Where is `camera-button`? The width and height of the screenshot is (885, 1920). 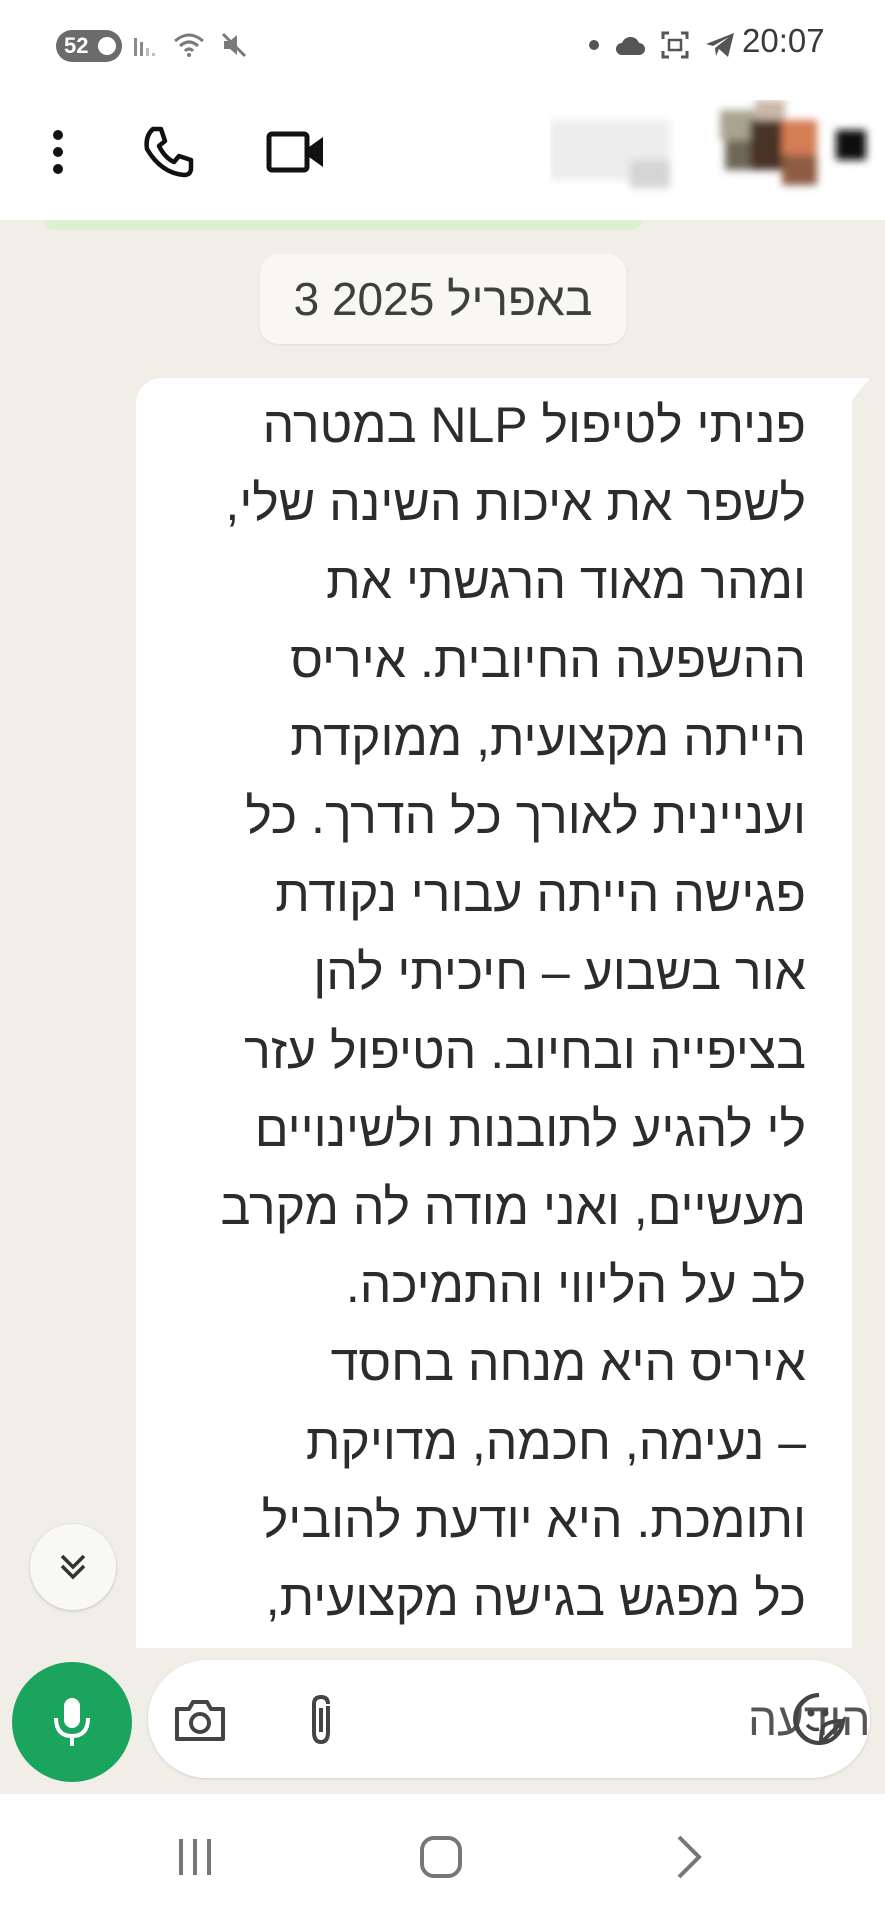 camera-button is located at coordinates (200, 1720).